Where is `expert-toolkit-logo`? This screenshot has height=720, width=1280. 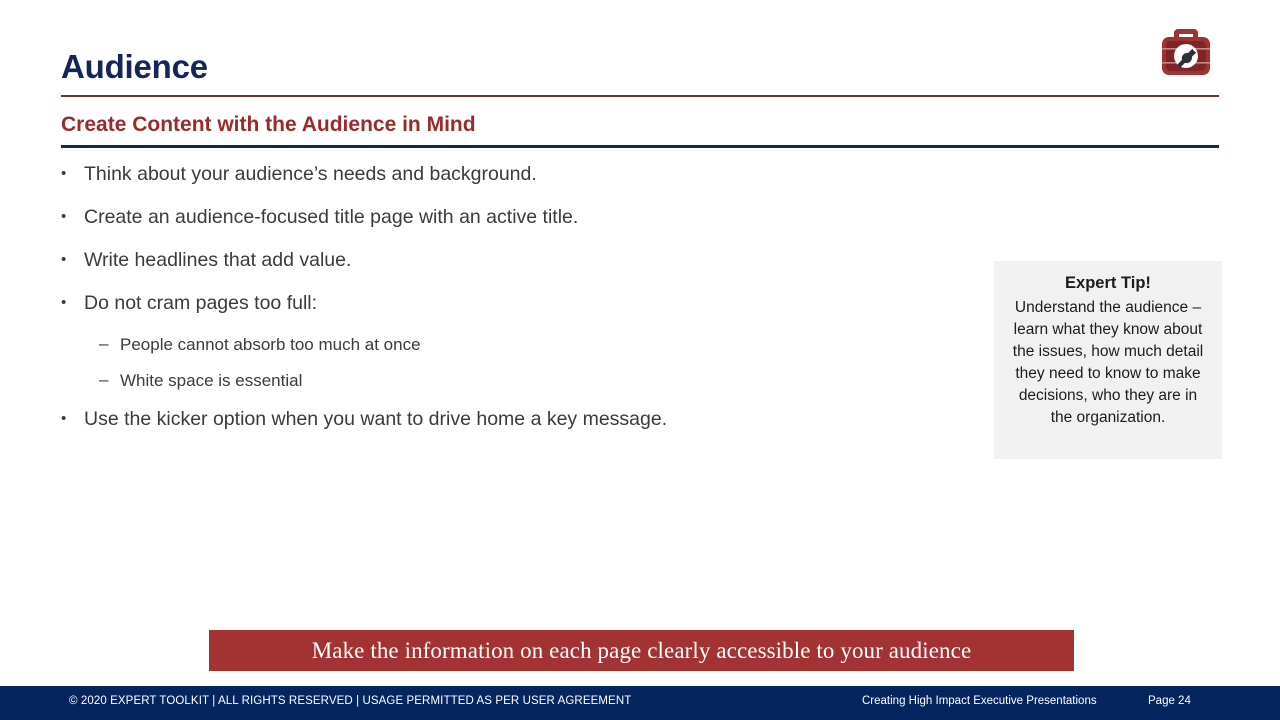 expert-toolkit-logo is located at coordinates (1186, 49).